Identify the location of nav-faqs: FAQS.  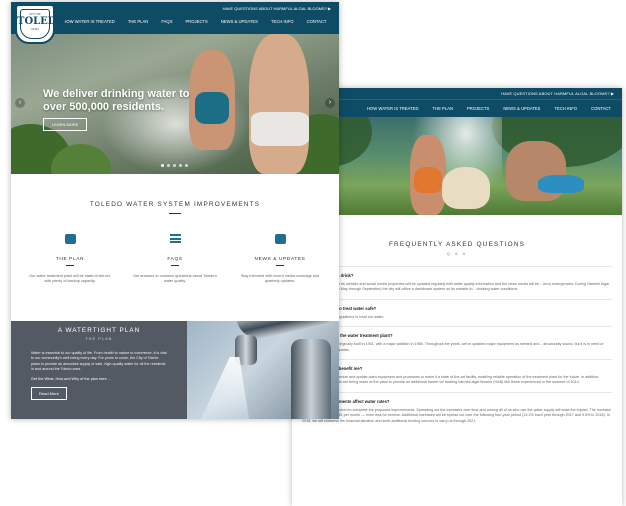
(166, 21).